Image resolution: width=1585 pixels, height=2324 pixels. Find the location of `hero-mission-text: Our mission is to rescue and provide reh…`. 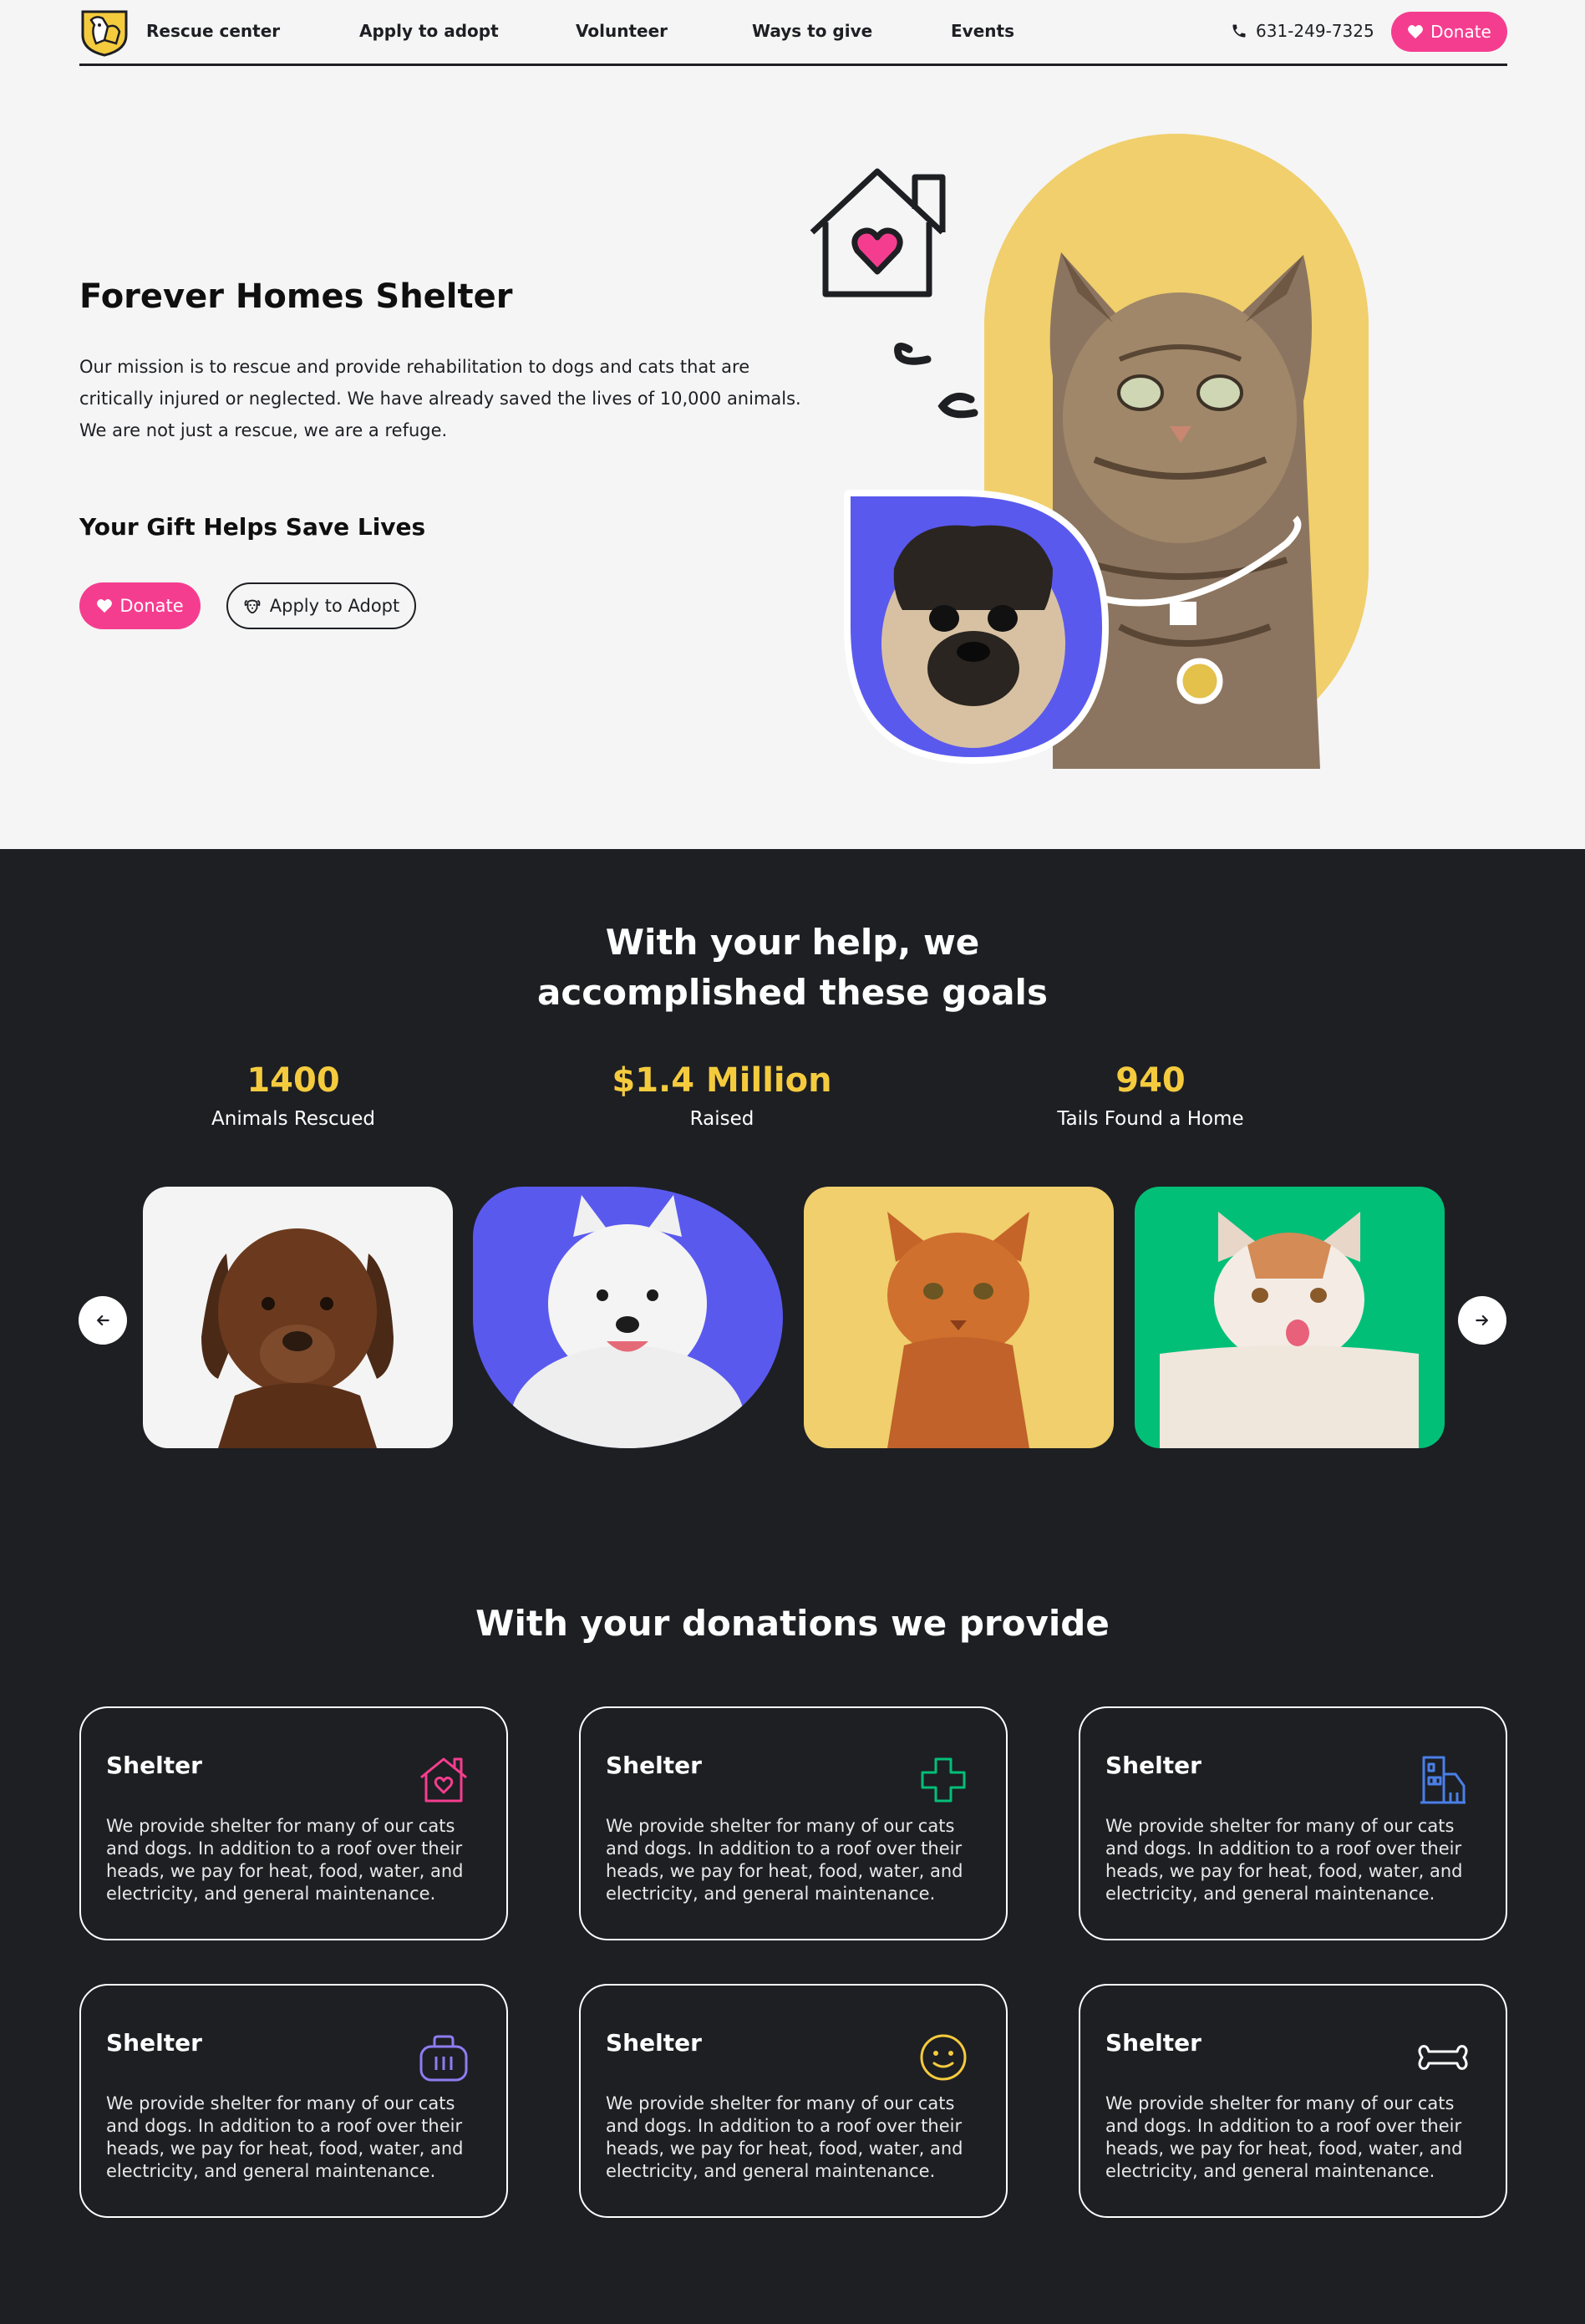

hero-mission-text: Our mission is to rescue and provide reh… is located at coordinates (440, 398).